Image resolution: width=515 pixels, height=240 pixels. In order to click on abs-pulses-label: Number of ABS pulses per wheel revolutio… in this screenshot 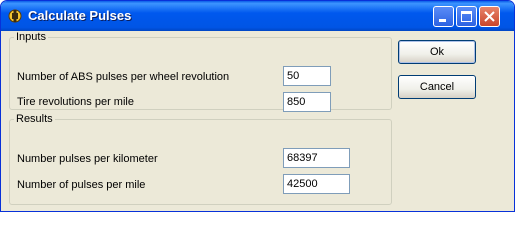, I will do `click(123, 77)`.